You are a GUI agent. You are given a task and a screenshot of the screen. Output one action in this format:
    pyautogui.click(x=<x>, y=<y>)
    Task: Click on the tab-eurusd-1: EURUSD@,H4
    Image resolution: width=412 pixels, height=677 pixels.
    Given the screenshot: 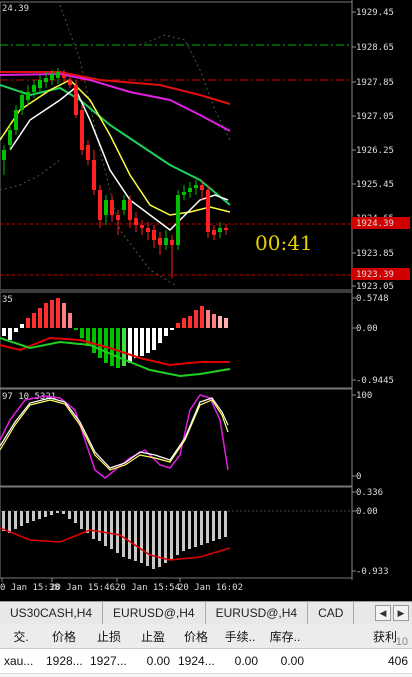 What is the action you would take?
    pyautogui.click(x=154, y=613)
    